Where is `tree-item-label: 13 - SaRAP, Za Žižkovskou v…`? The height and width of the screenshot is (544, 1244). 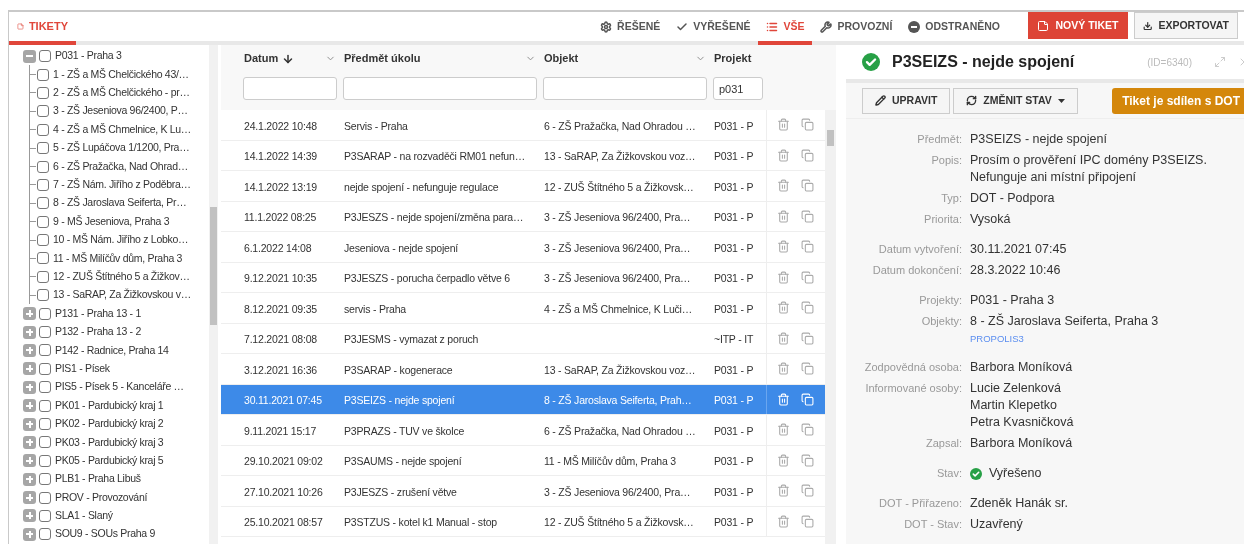 tree-item-label: 13 - SaRAP, Za Žižkovskou v… is located at coordinates (122, 295).